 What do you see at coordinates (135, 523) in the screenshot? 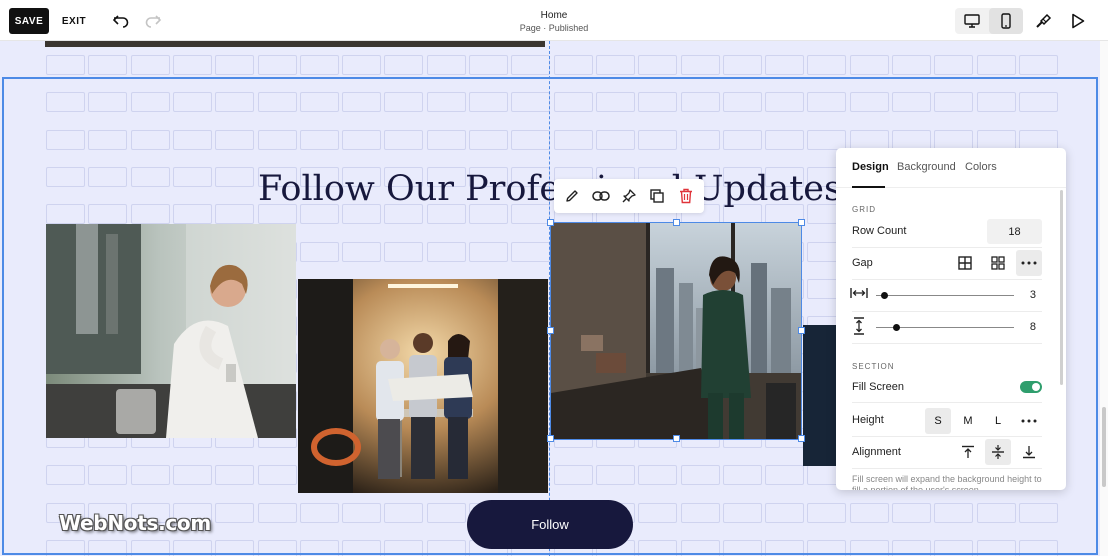
I see `watermark-logo: WebNots.com` at bounding box center [135, 523].